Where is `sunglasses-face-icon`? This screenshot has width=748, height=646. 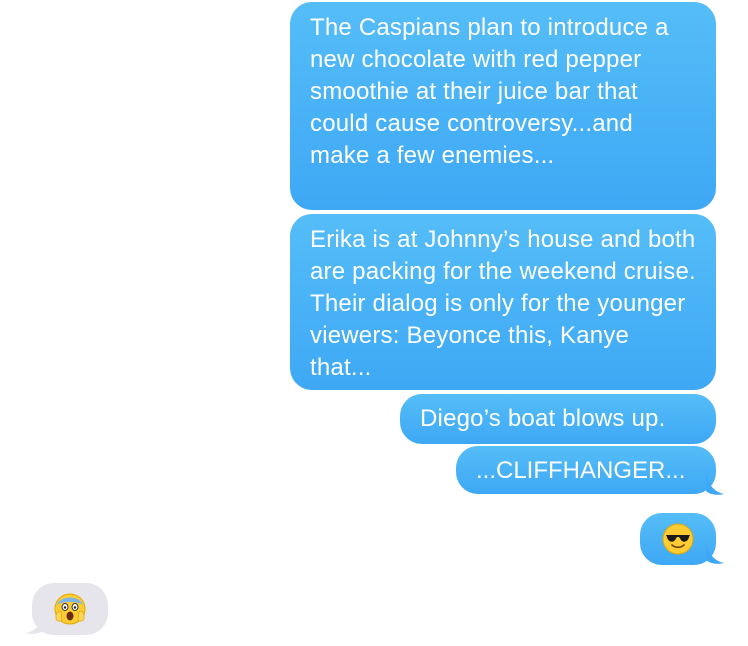 sunglasses-face-icon is located at coordinates (678, 539).